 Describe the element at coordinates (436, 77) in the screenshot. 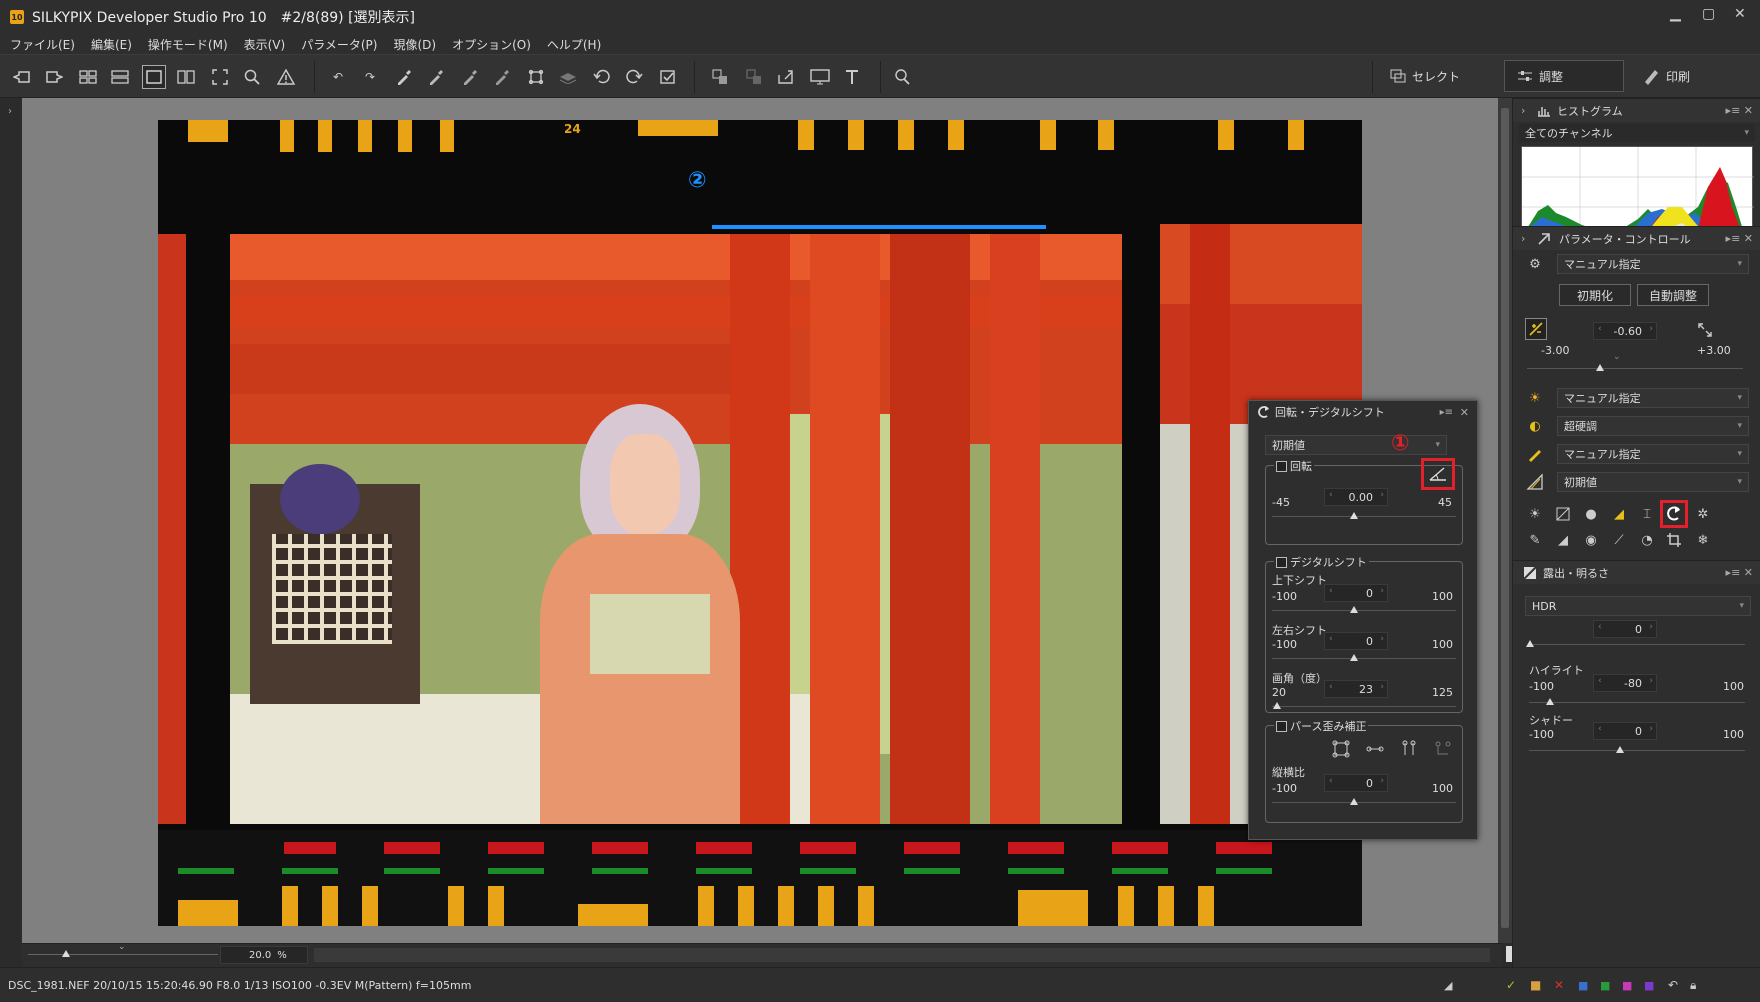

I see `copy-param-icon` at that location.